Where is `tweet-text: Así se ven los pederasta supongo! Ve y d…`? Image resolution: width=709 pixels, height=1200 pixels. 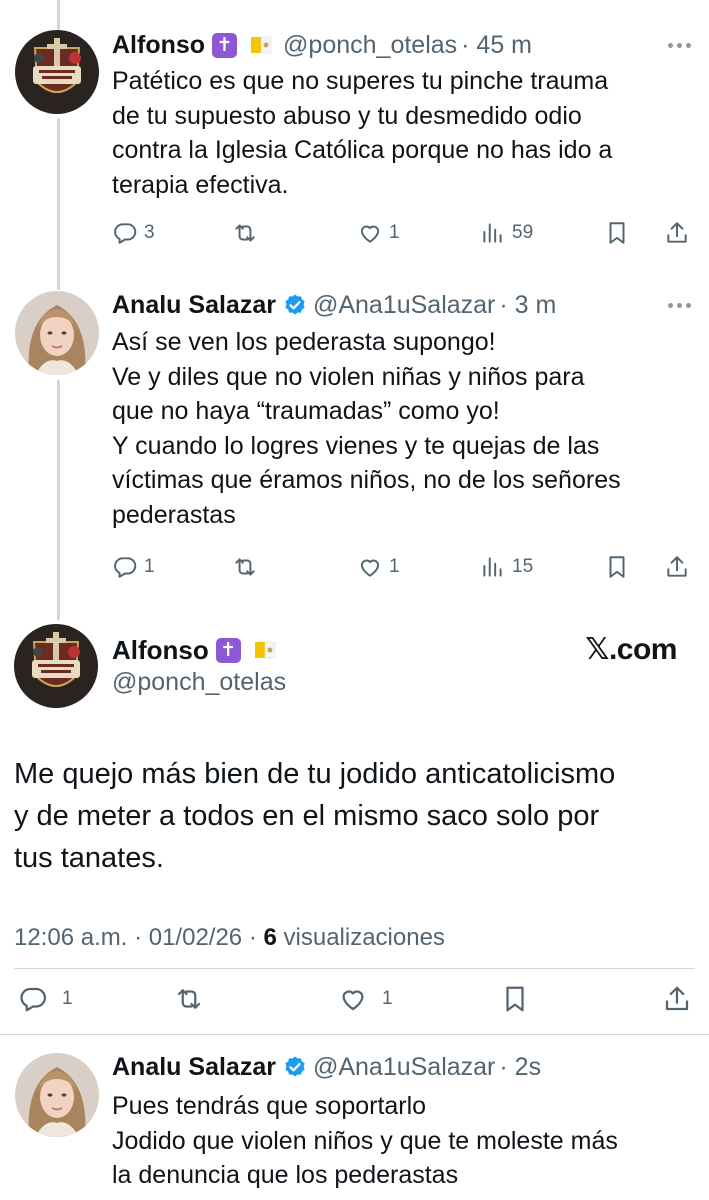 tweet-text: Así se ven los pederasta supongo! Ve y d… is located at coordinates (366, 428).